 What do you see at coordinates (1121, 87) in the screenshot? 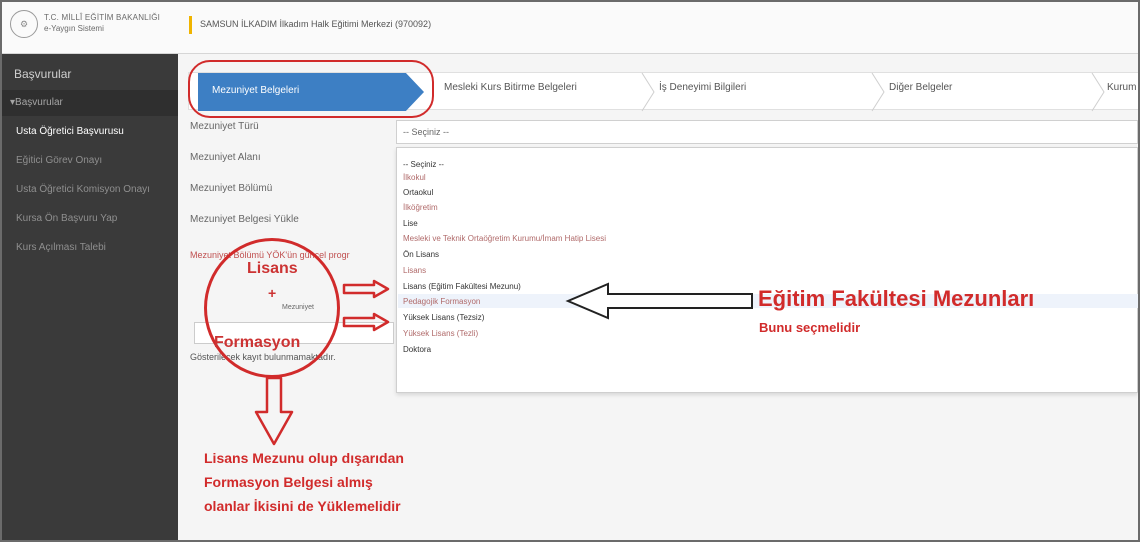
I see `tab-kurum: Kurum` at bounding box center [1121, 87].